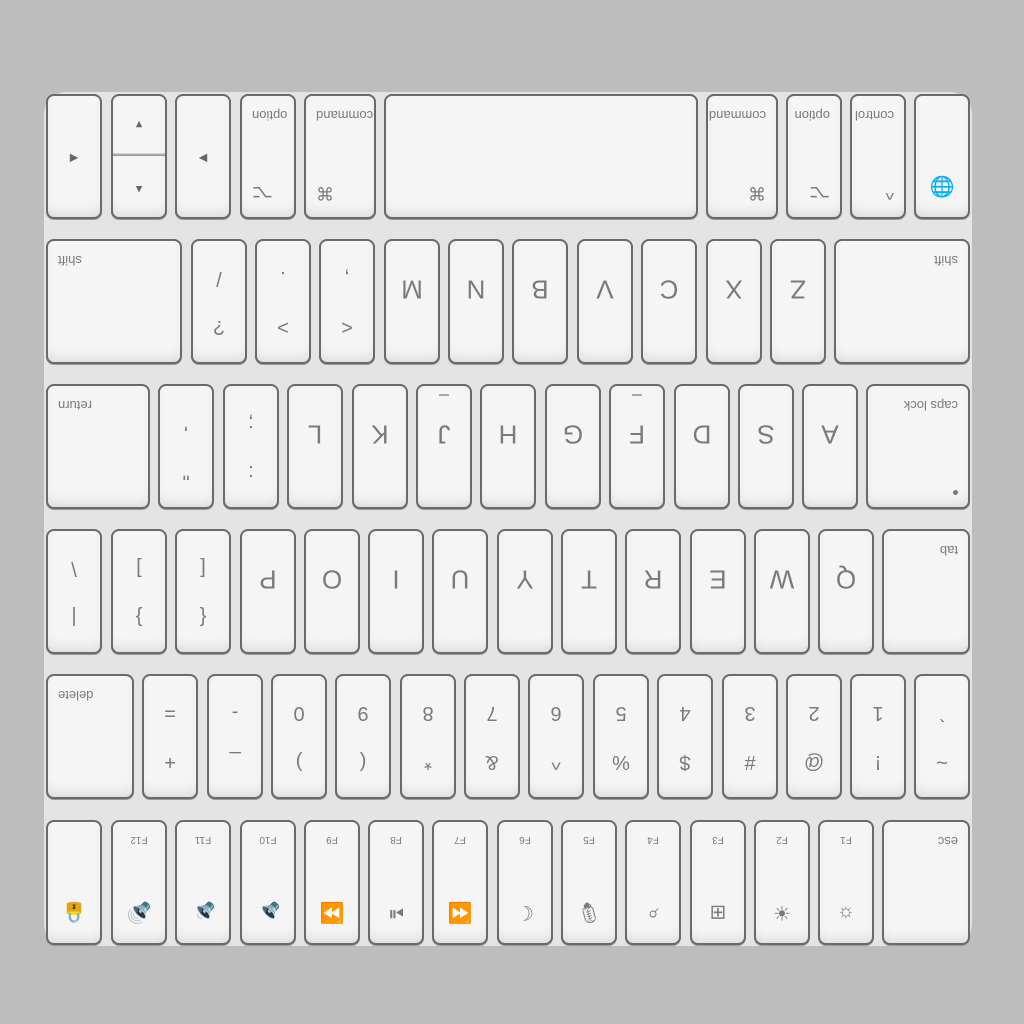 The image size is (1024, 1024). What do you see at coordinates (782, 882) in the screenshot?
I see `function-key-f2: F2 ☀` at bounding box center [782, 882].